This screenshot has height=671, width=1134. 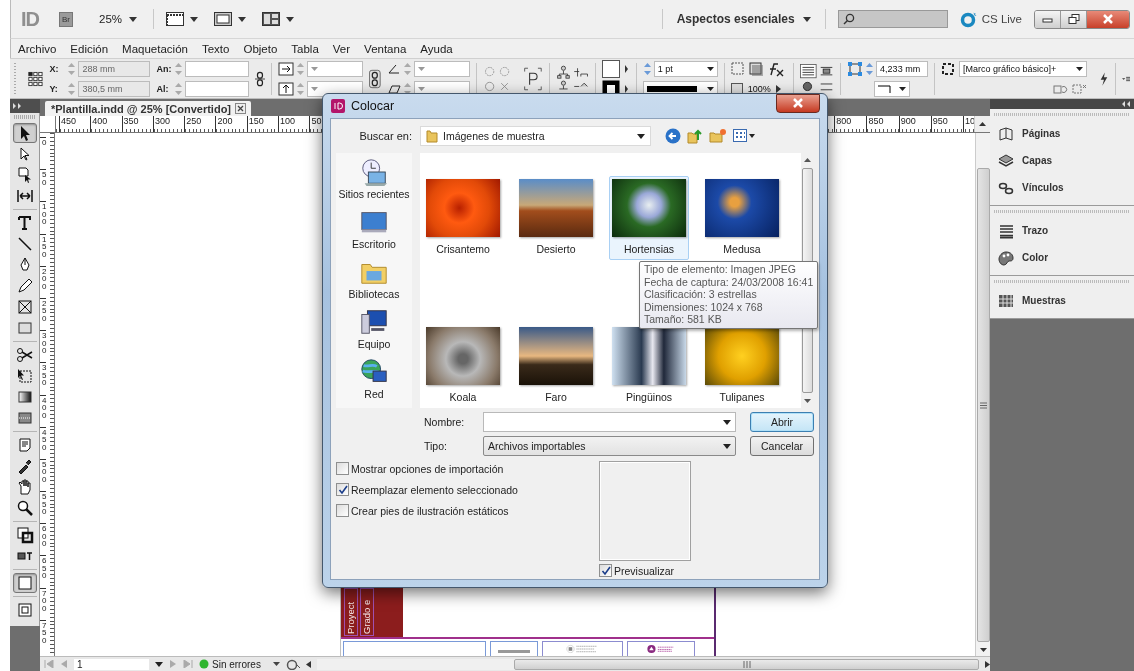 What do you see at coordinates (430, 510) in the screenshot?
I see `option-label: Crear pies de ilustración estáticos` at bounding box center [430, 510].